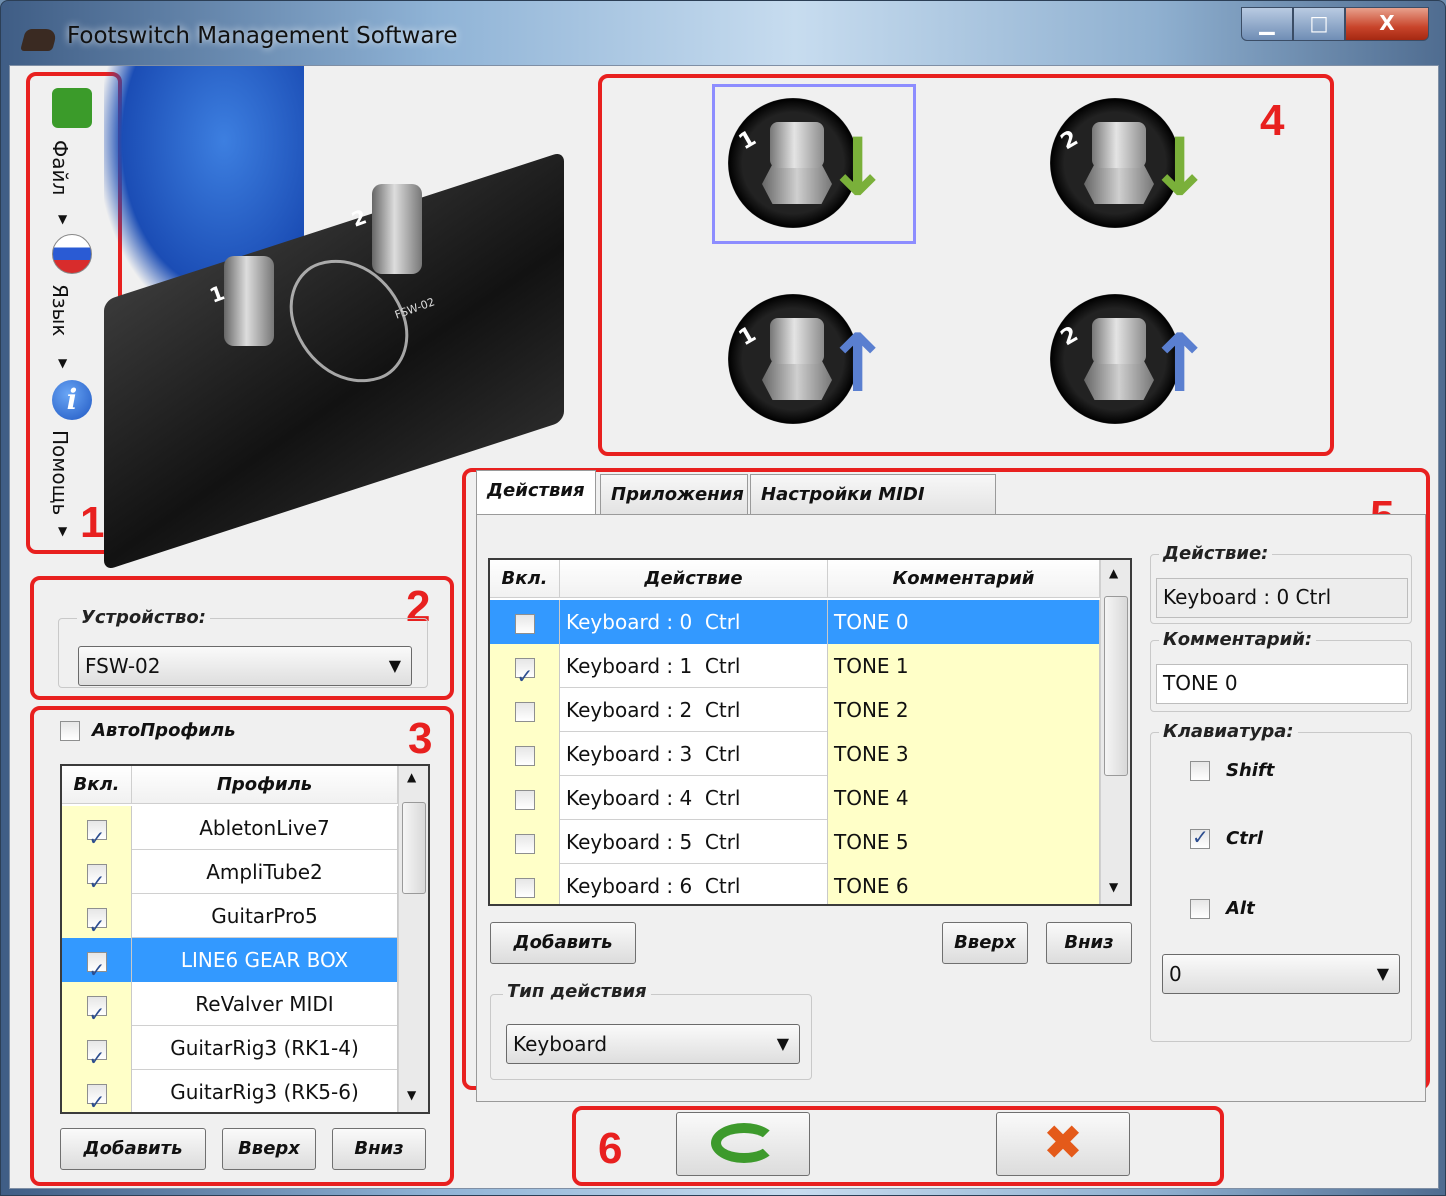  Describe the element at coordinates (164, 730) in the screenshot. I see `autoprofile-label: АвтоПрофиль` at that location.